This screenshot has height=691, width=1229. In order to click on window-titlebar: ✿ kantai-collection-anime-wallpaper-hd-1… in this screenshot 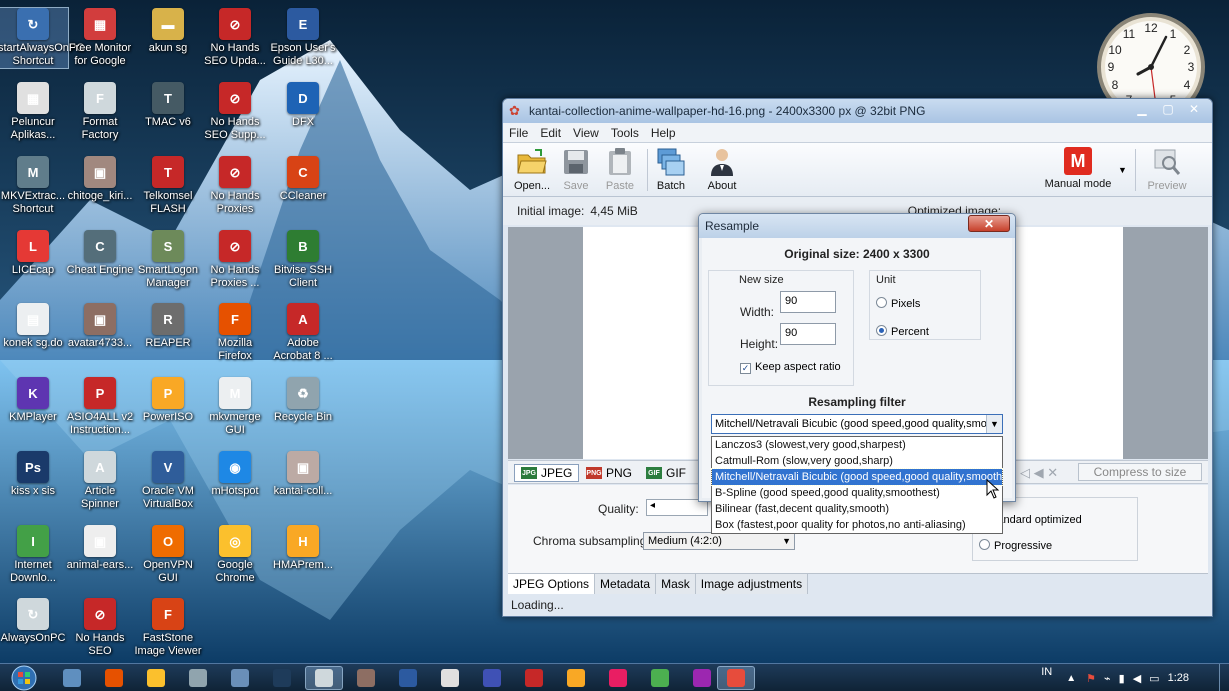, I will do `click(857, 111)`.